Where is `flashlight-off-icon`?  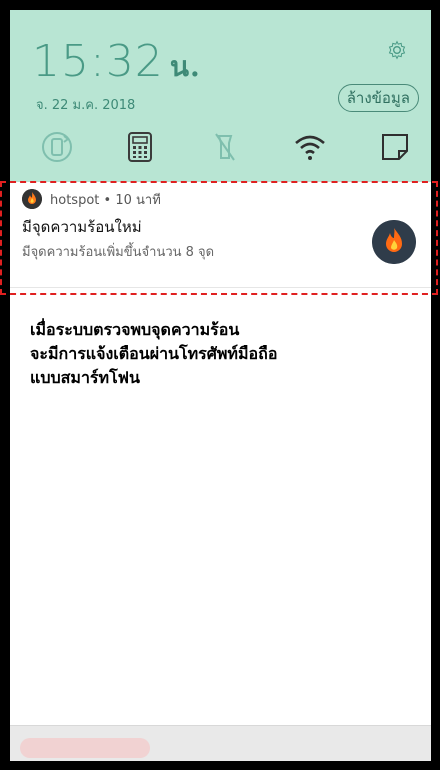 flashlight-off-icon is located at coordinates (225, 147).